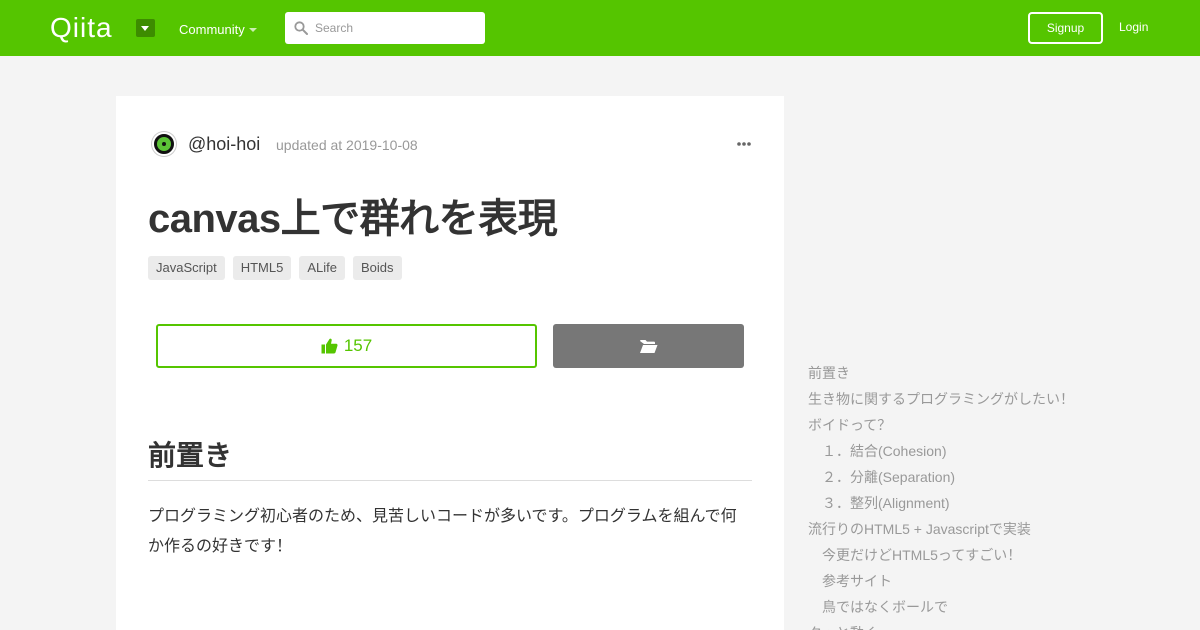 The image size is (1200, 630). What do you see at coordinates (253, 30) in the screenshot?
I see `chevron-down-icon` at bounding box center [253, 30].